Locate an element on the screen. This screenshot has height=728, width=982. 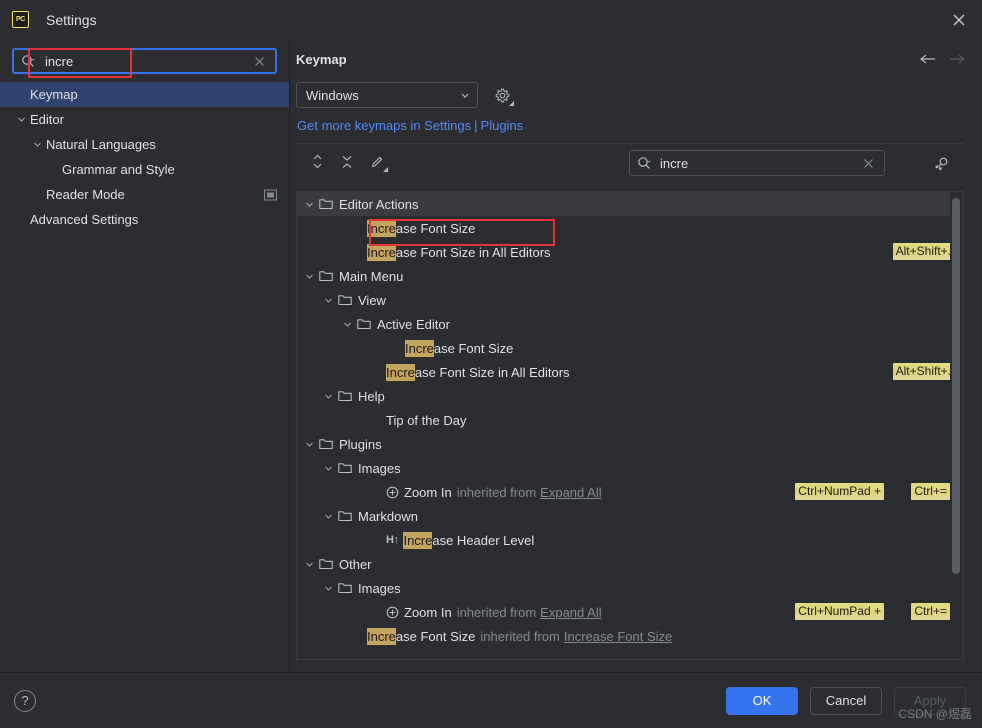
ok-button: OK is located at coordinates (762, 700).